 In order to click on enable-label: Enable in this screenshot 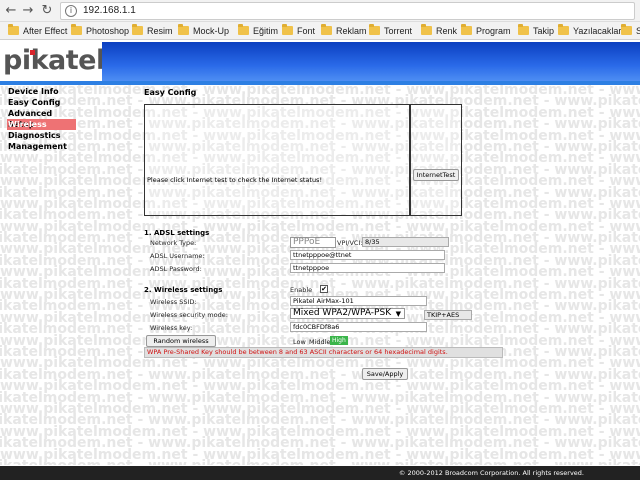, I will do `click(301, 290)`.